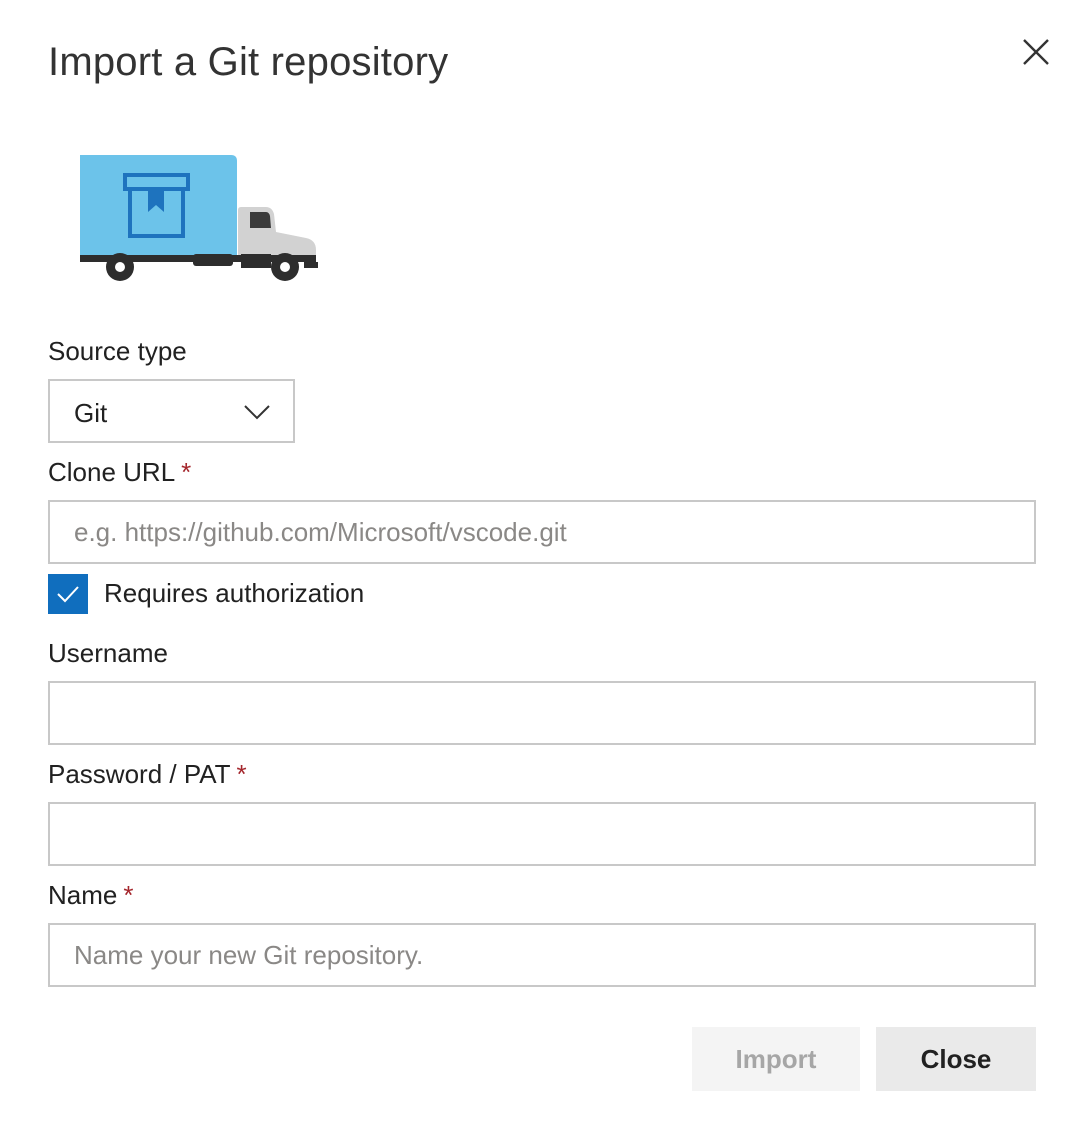 The height and width of the screenshot is (1122, 1083). I want to click on username-label-text: Username, so click(108, 653).